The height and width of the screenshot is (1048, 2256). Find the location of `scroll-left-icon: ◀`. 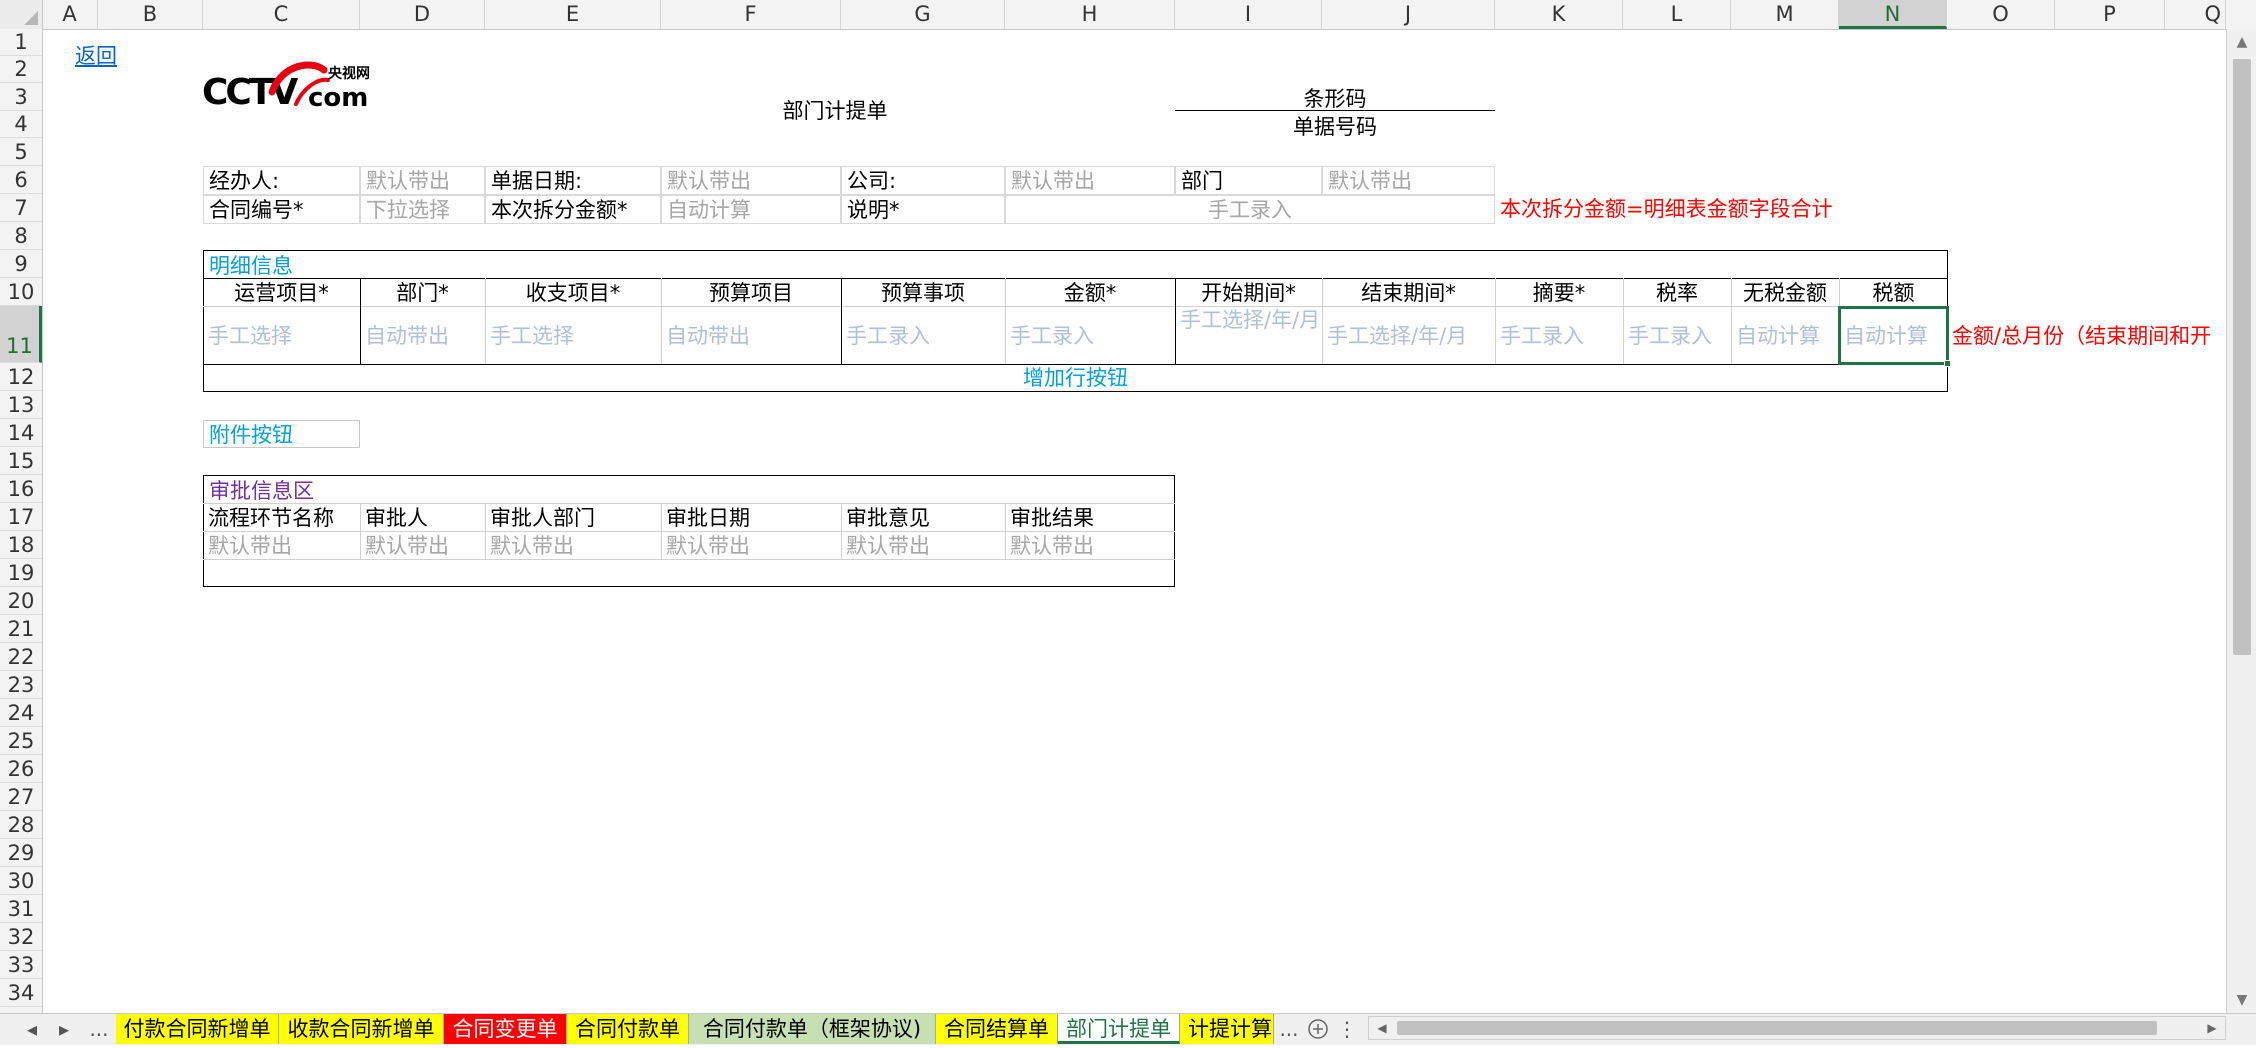

scroll-left-icon: ◀ is located at coordinates (1382, 1028).